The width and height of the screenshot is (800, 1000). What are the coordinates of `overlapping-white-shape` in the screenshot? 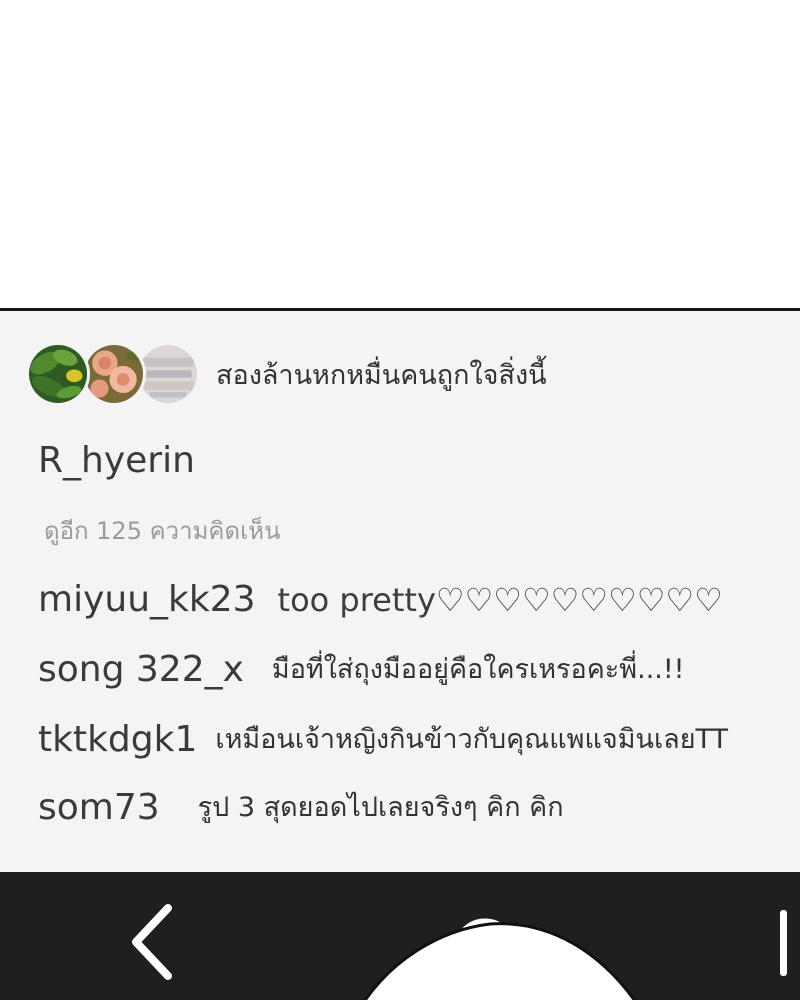 It's located at (500, 954).